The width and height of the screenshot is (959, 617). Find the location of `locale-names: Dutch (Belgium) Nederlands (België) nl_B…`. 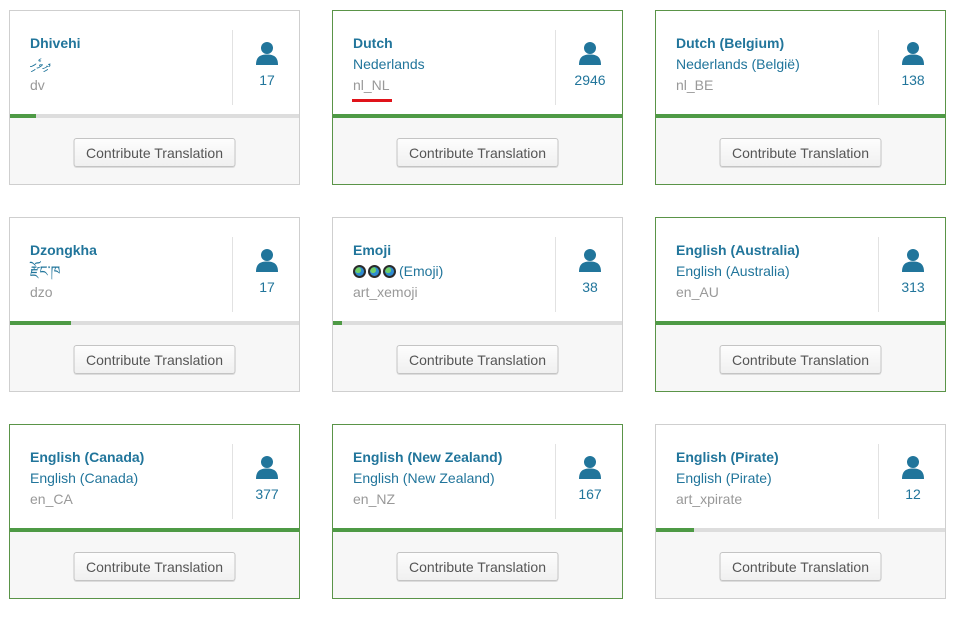

locale-names: Dutch (Belgium) Nederlands (België) nl_B… is located at coordinates (774, 64).